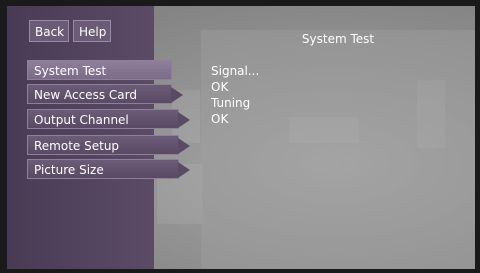 Image resolution: width=480 pixels, height=273 pixels. I want to click on menu-item-label: New Access Card, so click(85, 95).